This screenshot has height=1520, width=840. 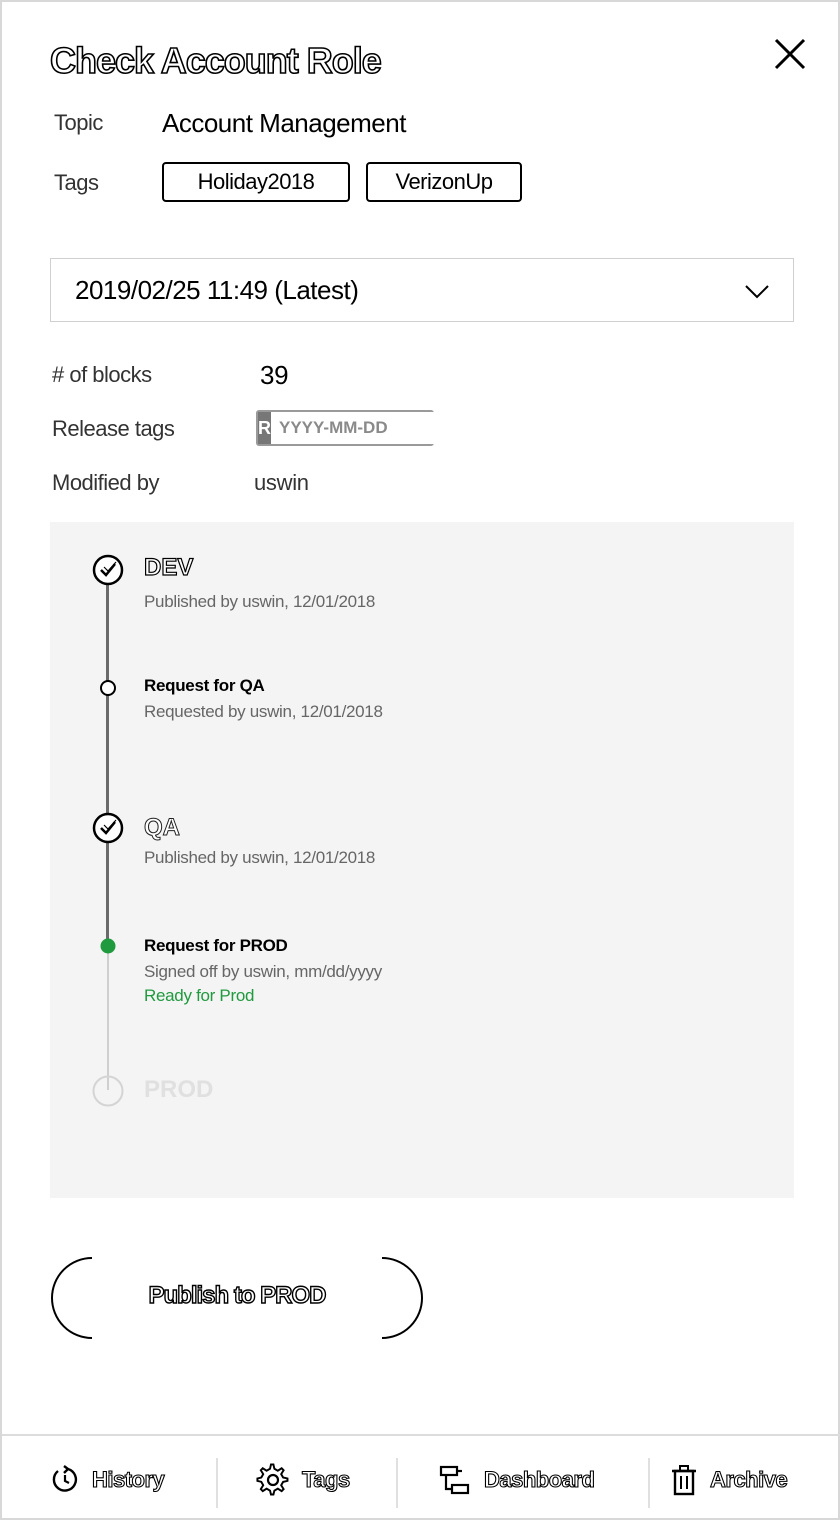 I want to click on release-tags-label: Release tags, so click(x=113, y=428).